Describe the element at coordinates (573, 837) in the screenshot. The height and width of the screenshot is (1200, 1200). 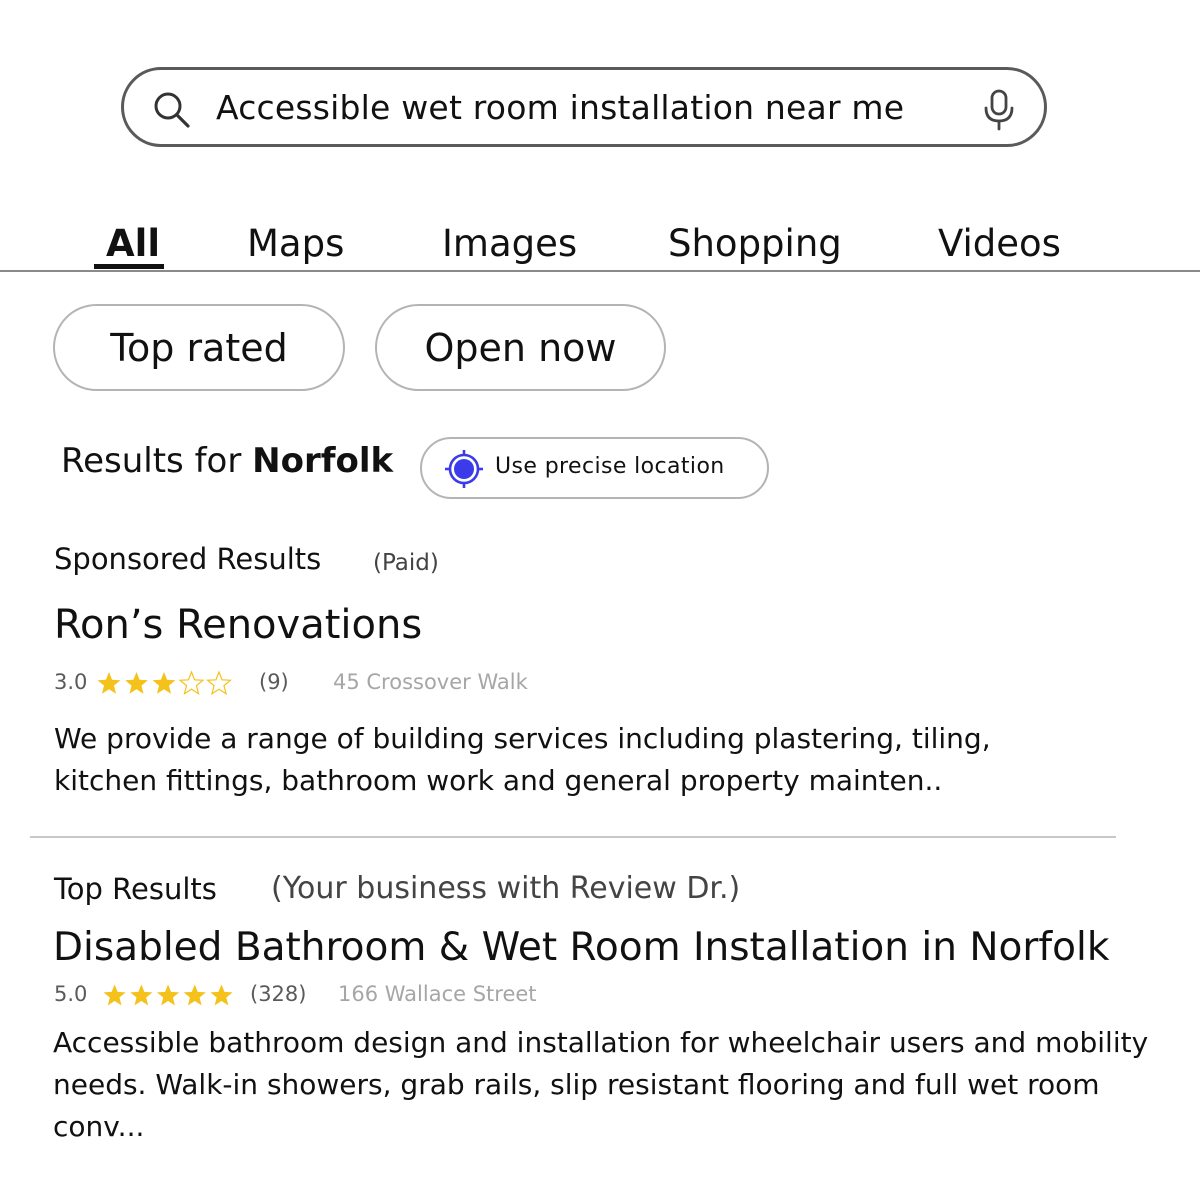
I see `section-divider` at that location.